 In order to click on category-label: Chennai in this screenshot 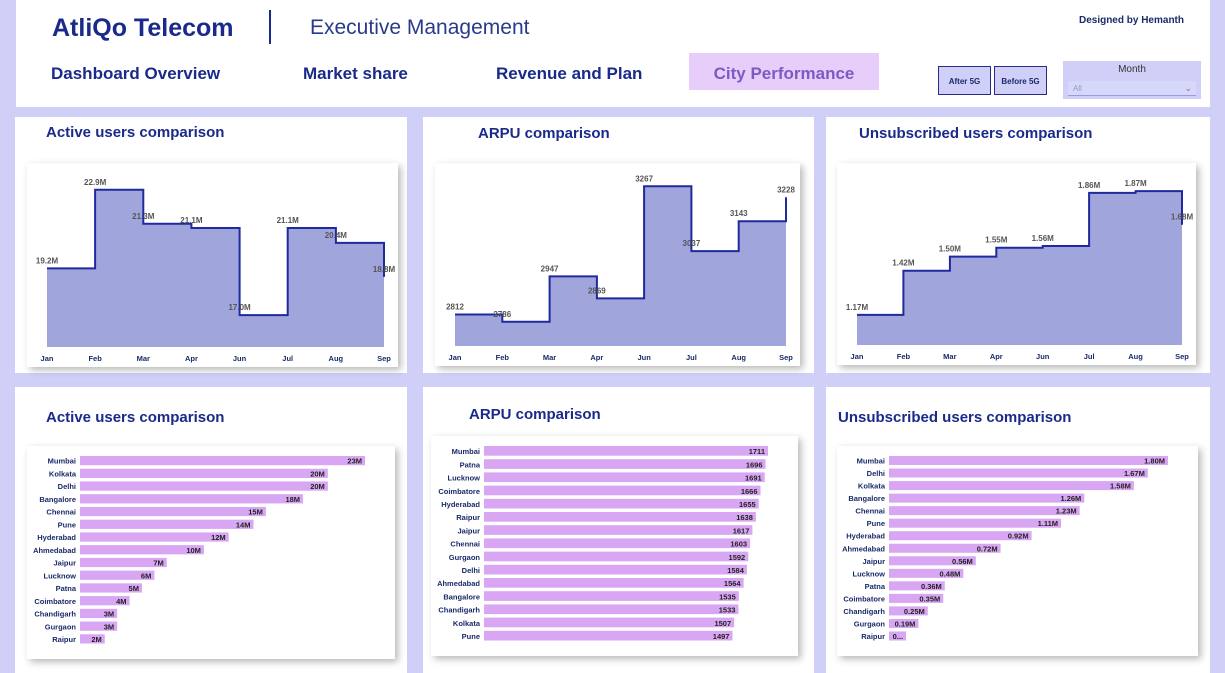, I will do `click(61, 512)`.